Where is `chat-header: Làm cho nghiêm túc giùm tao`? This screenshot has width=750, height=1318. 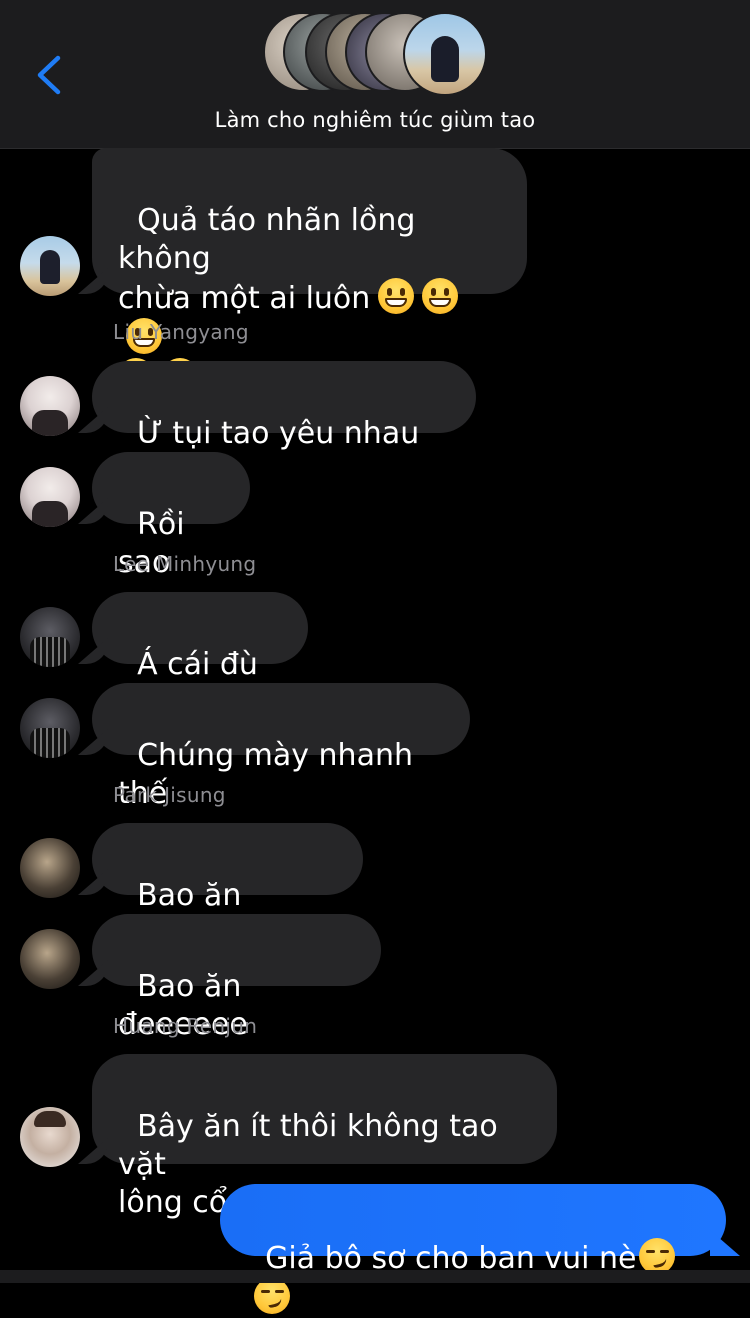
chat-header: Làm cho nghiêm túc giùm tao is located at coordinates (375, 74).